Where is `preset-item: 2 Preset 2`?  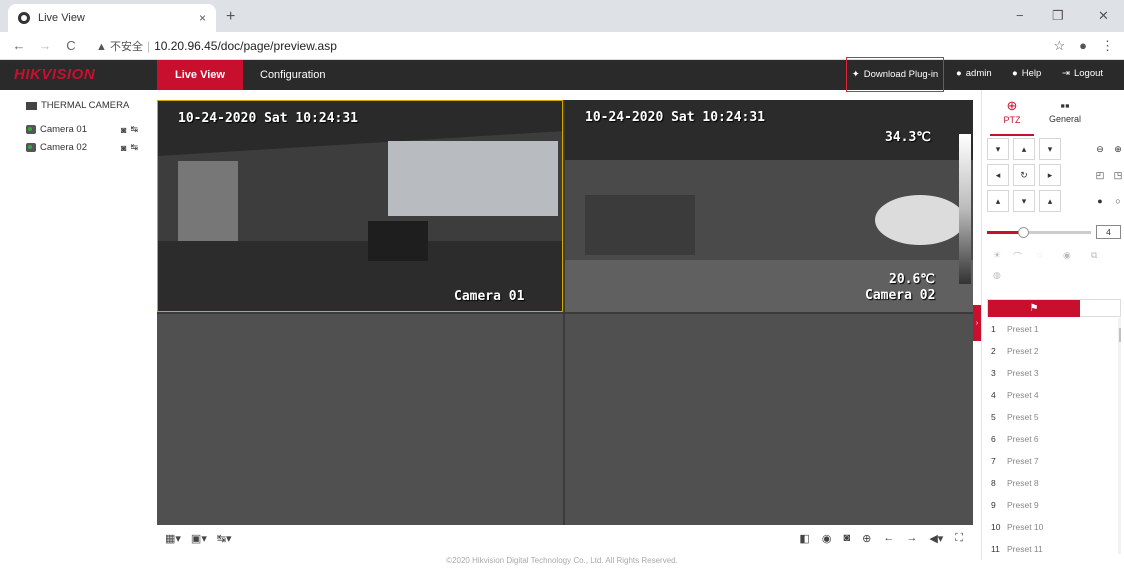 preset-item: 2 Preset 2 is located at coordinates (1054, 351).